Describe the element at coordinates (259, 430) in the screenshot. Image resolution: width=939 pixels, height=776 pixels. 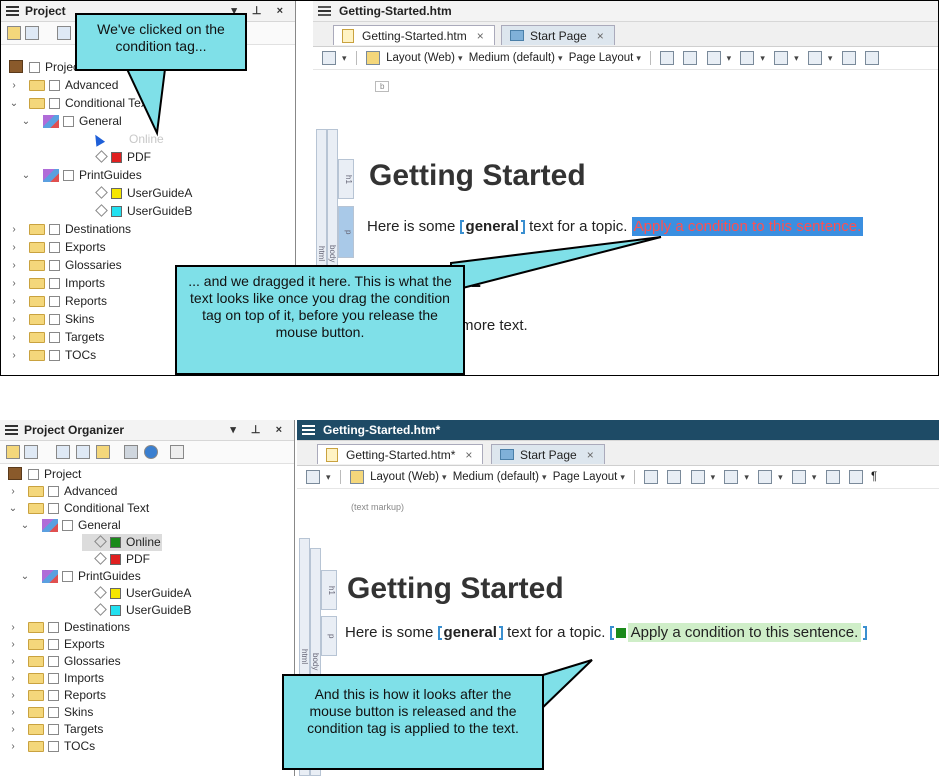
I see `panel-controls: ▾ ⊥ ×` at that location.